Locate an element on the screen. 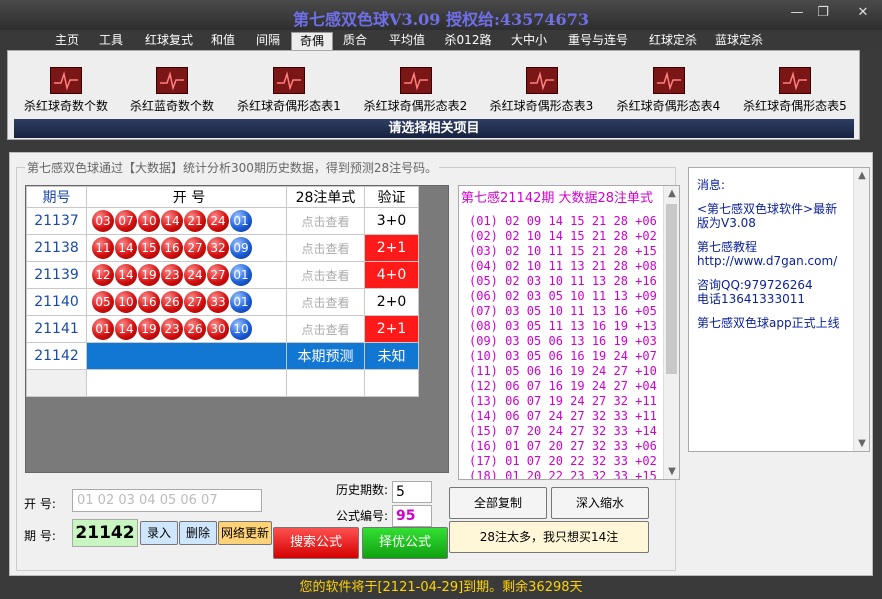 This screenshot has height=599, width=882. red-ball: 03 is located at coordinates (103, 221).